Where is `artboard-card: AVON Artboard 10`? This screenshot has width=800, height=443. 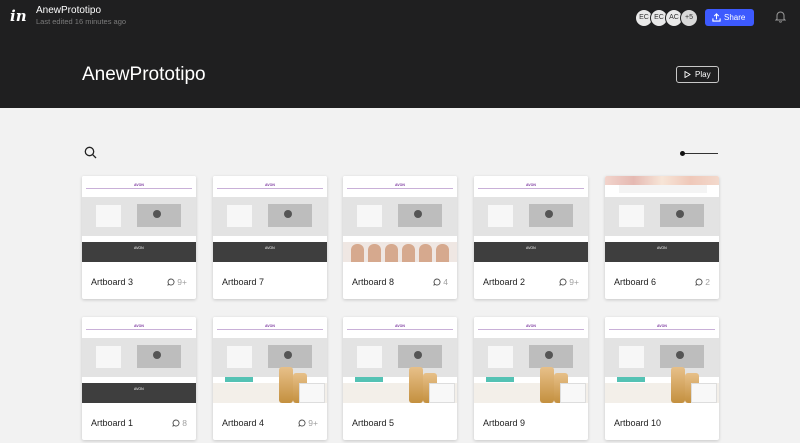 artboard-card: AVON Artboard 10 is located at coordinates (662, 378).